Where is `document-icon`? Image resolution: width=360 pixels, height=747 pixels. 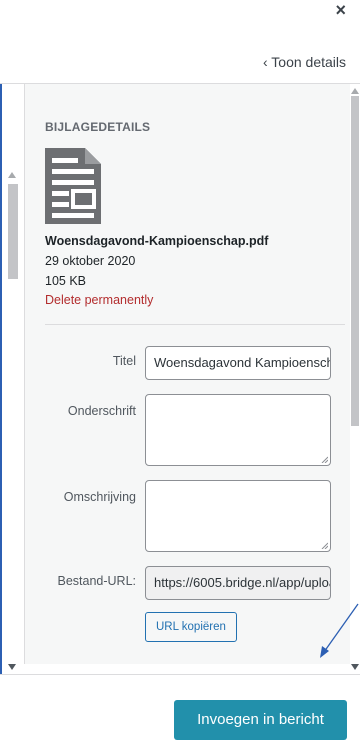 document-icon is located at coordinates (73, 186).